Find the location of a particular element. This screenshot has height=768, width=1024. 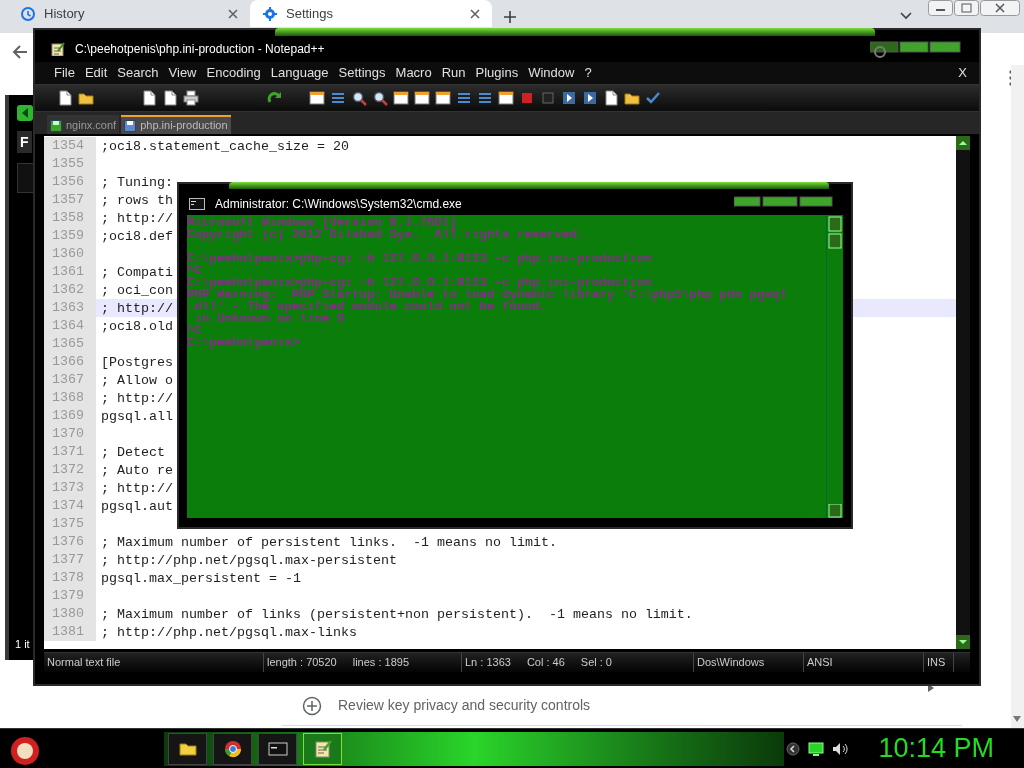

line-number: 1372 is located at coordinates (70, 470).